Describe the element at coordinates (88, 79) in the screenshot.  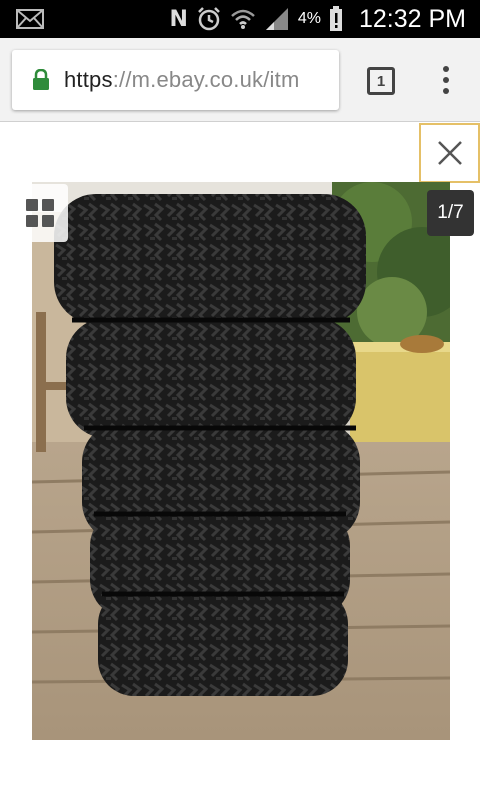
I see `url-scheme: https` at that location.